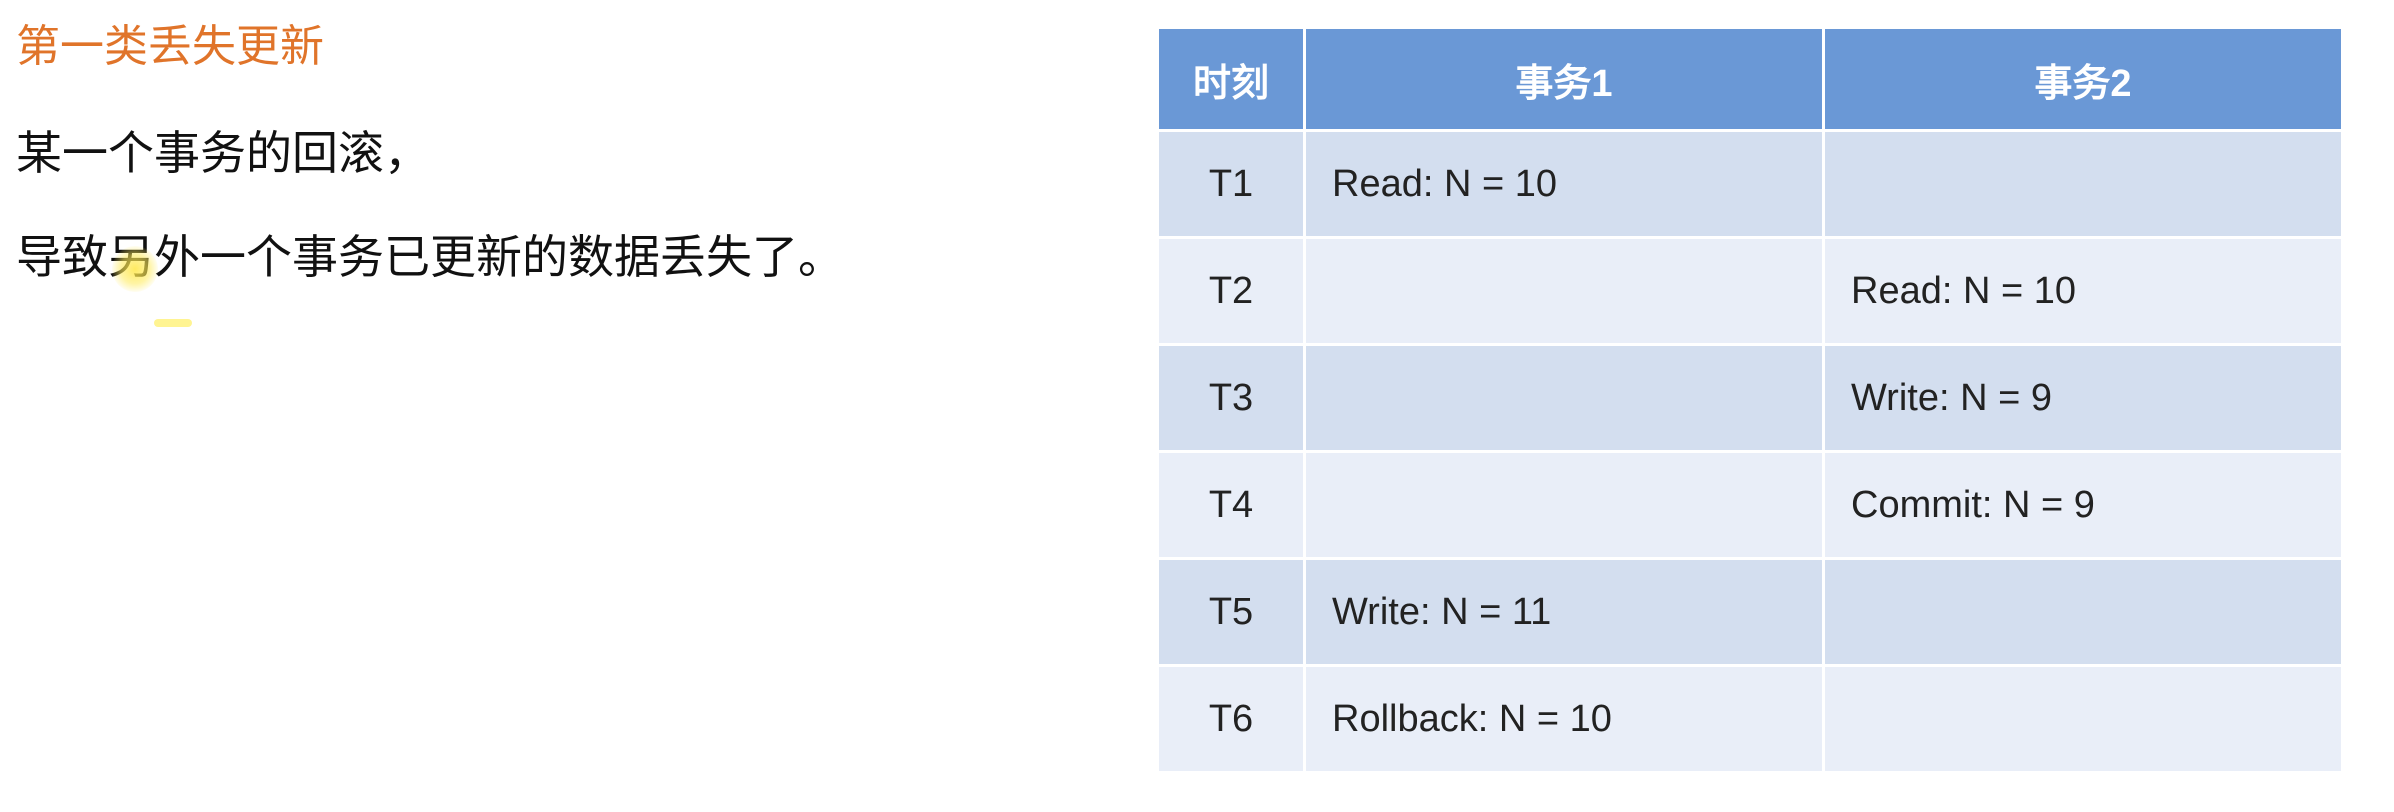 The height and width of the screenshot is (812, 2394). I want to click on table-row: T5 Write: N = 11, so click(1750, 612).